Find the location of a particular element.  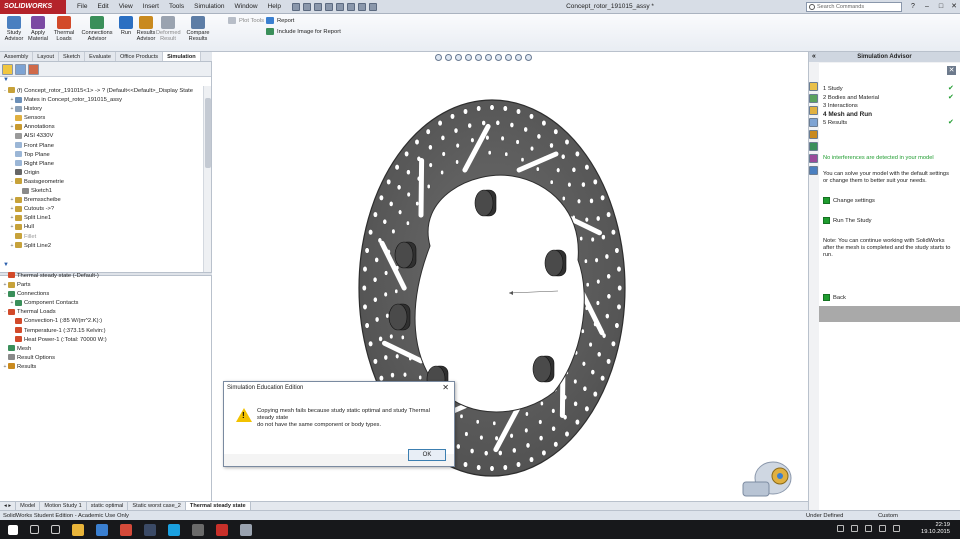

tab-sketch: Sketch is located at coordinates (72, 56).